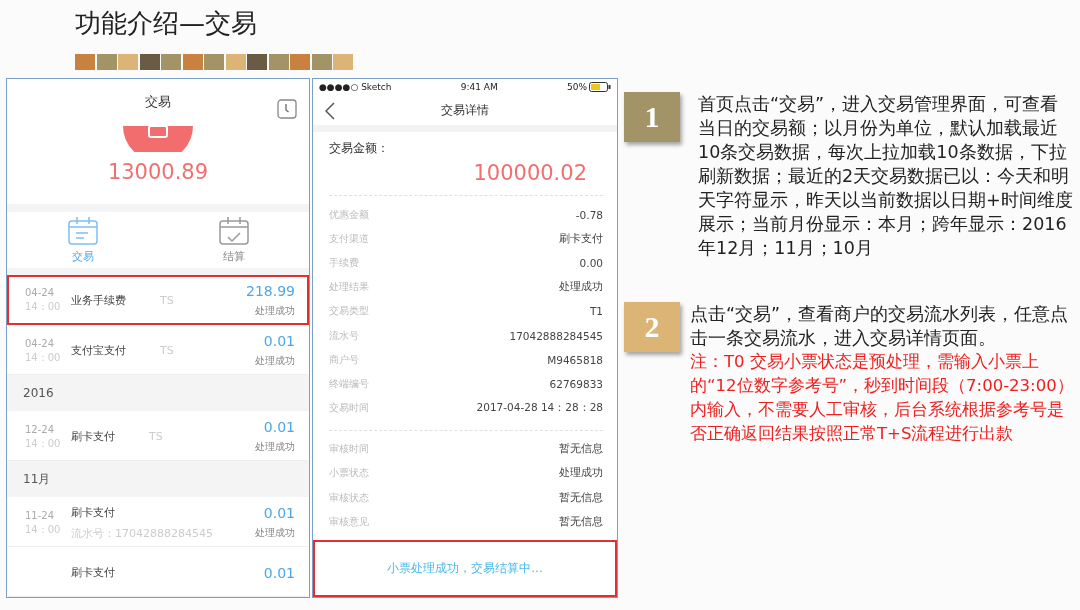 The image size is (1080, 610). I want to click on field-label: 交易时间, so click(349, 408).